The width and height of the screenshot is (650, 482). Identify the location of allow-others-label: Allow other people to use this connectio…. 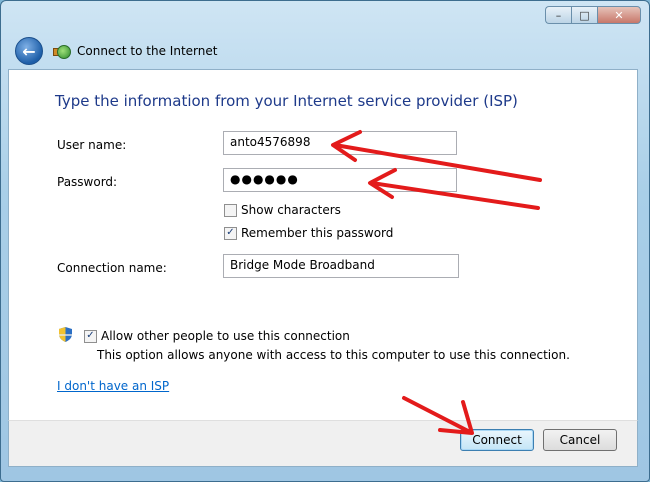
(225, 336).